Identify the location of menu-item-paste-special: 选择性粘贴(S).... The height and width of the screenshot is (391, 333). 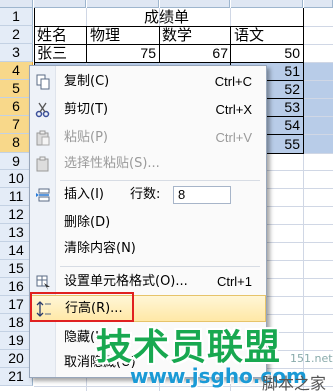
(148, 164).